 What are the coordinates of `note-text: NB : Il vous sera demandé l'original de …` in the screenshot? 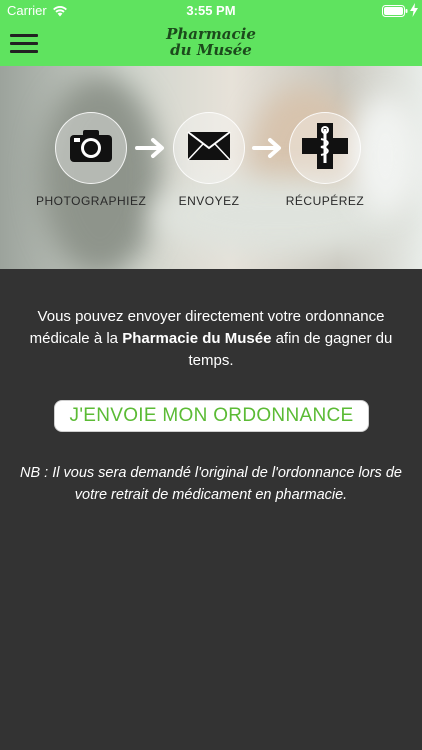 It's located at (211, 484).